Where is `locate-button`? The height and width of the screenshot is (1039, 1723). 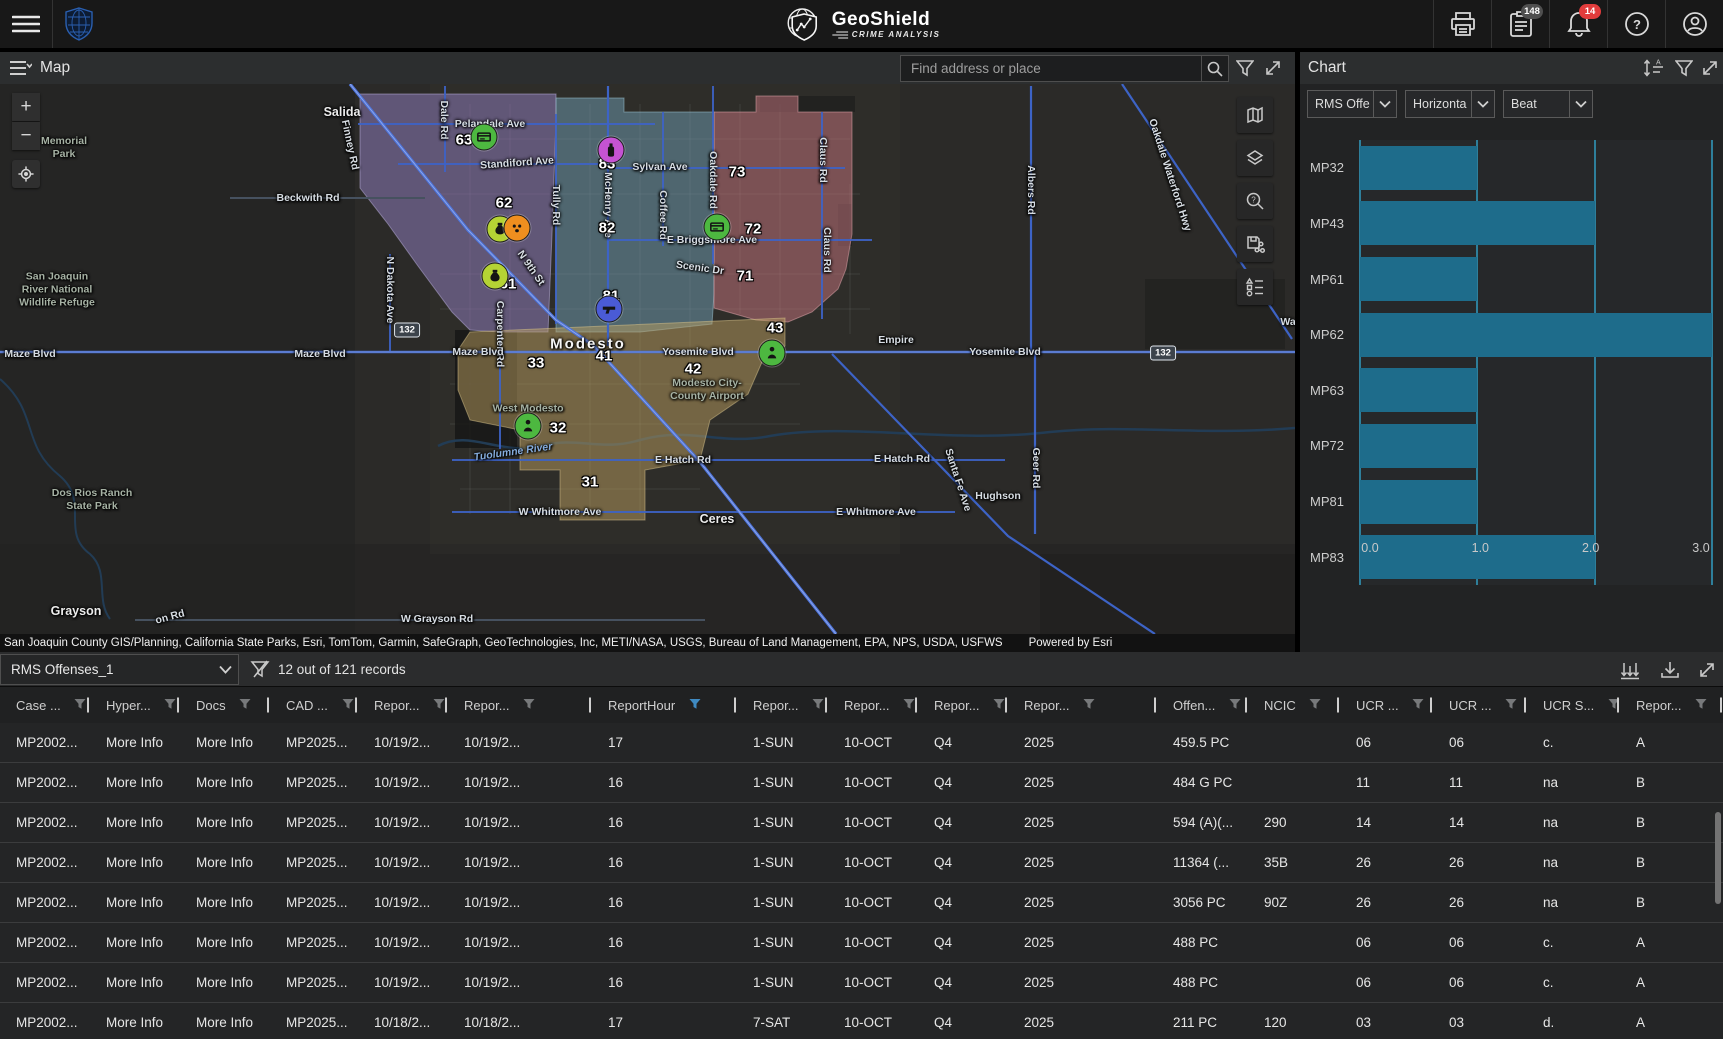 locate-button is located at coordinates (26, 174).